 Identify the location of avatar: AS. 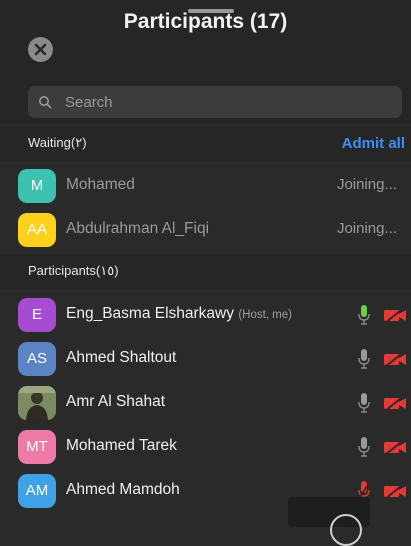
(37, 359).